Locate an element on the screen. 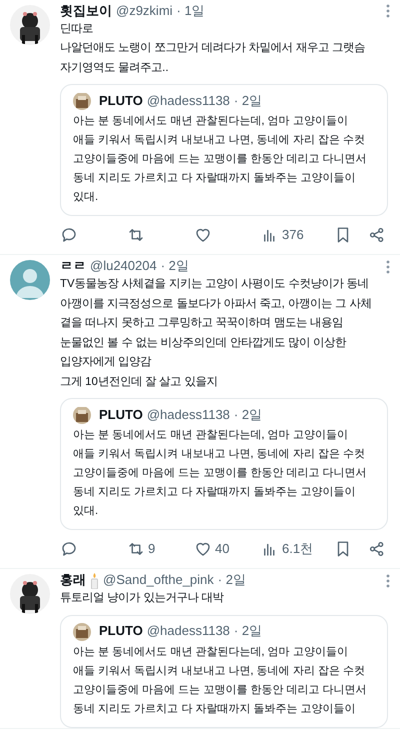  default-avatar-icon is located at coordinates (30, 280).